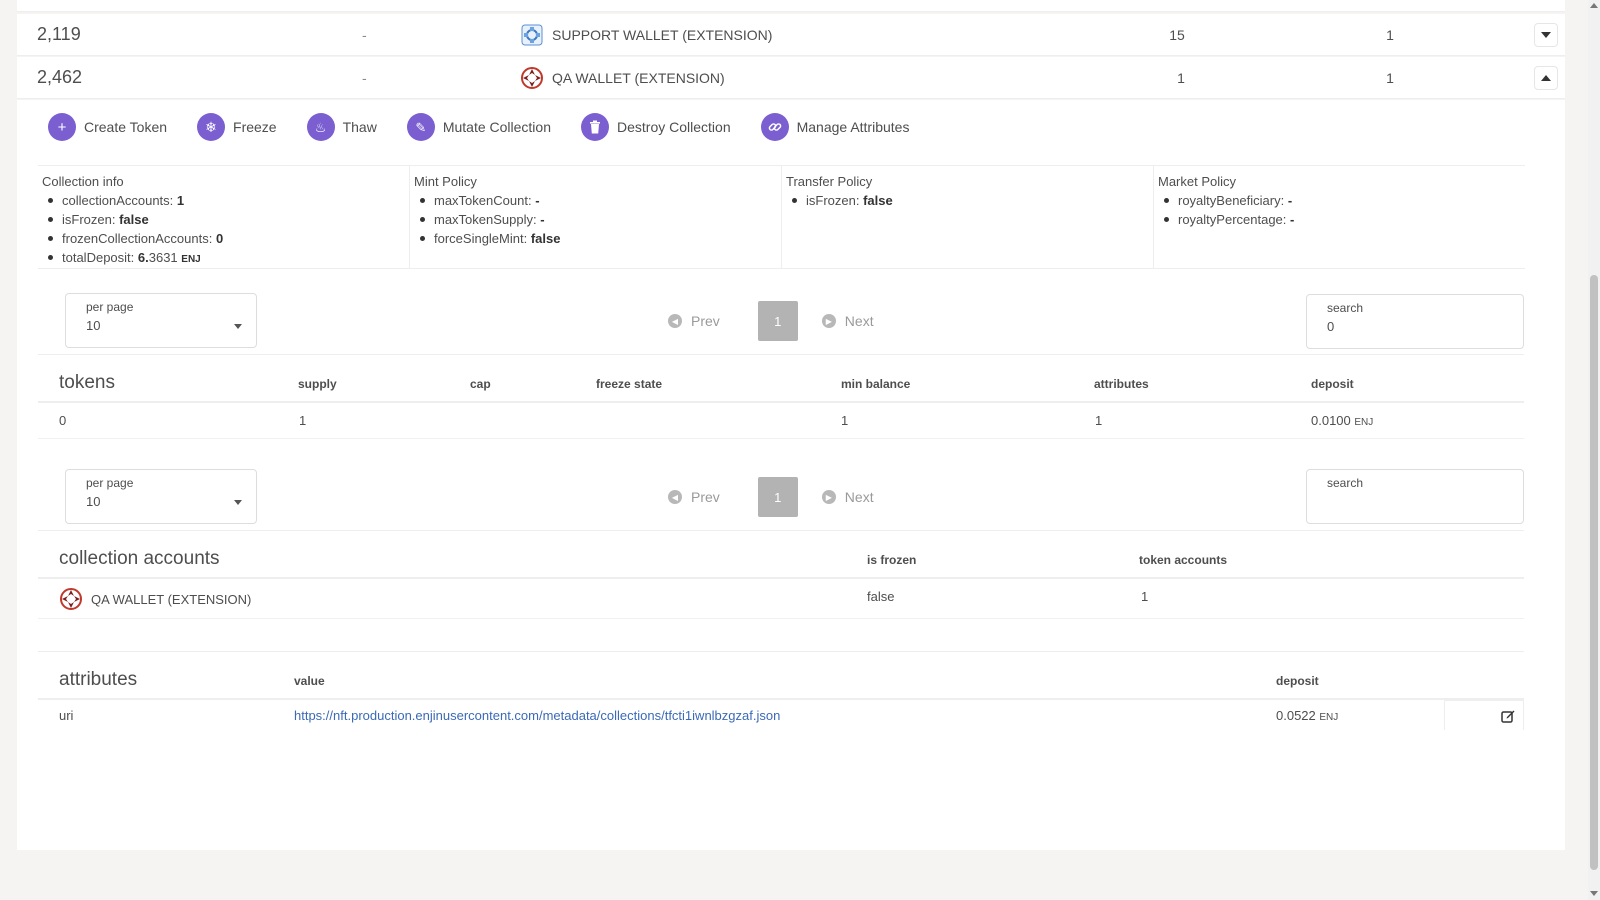 The width and height of the screenshot is (1600, 900). I want to click on collapse-button, so click(1546, 77).